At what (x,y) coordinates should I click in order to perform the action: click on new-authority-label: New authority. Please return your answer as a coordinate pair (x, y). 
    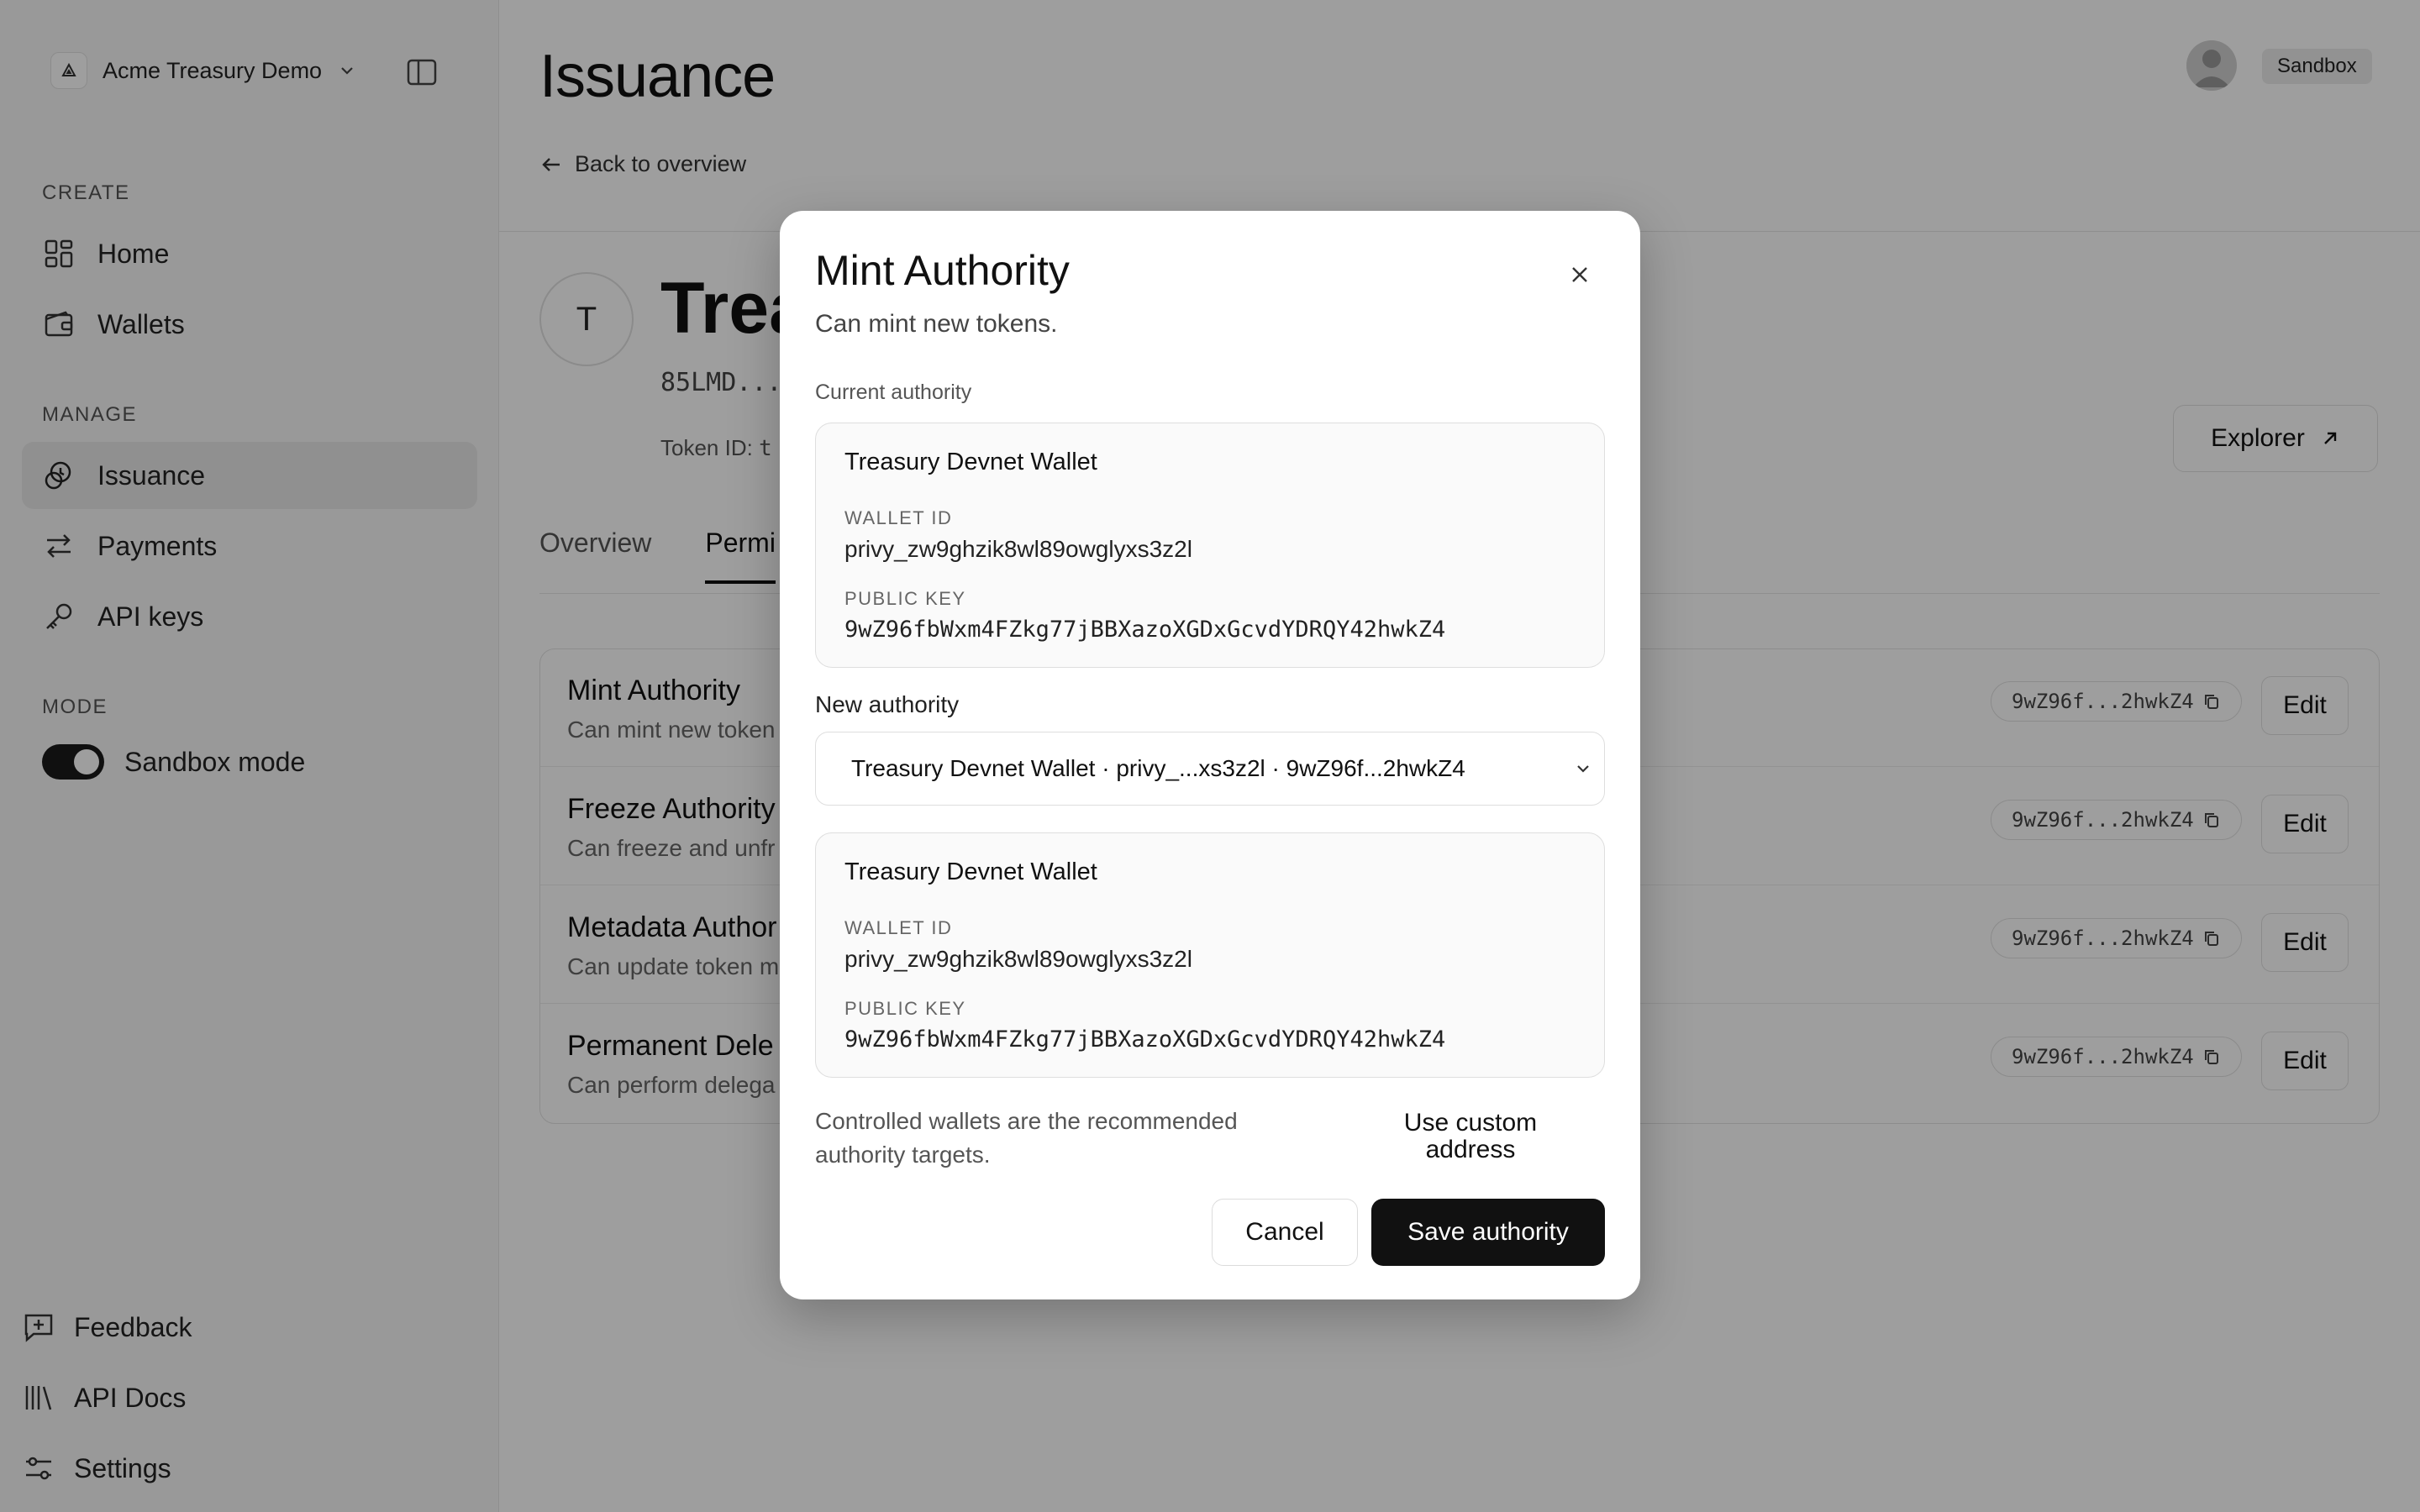
    Looking at the image, I should click on (887, 704).